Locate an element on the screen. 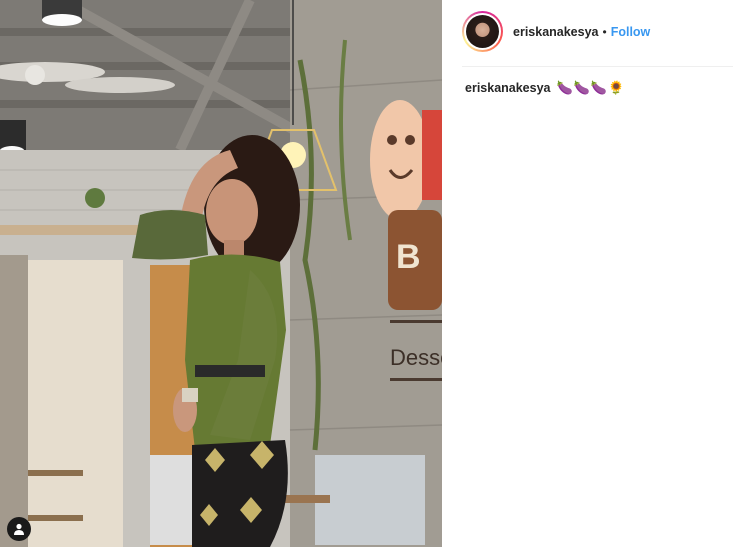 The height and width of the screenshot is (547, 745). post-header: eriskanakesya • Follow is located at coordinates (597, 31).